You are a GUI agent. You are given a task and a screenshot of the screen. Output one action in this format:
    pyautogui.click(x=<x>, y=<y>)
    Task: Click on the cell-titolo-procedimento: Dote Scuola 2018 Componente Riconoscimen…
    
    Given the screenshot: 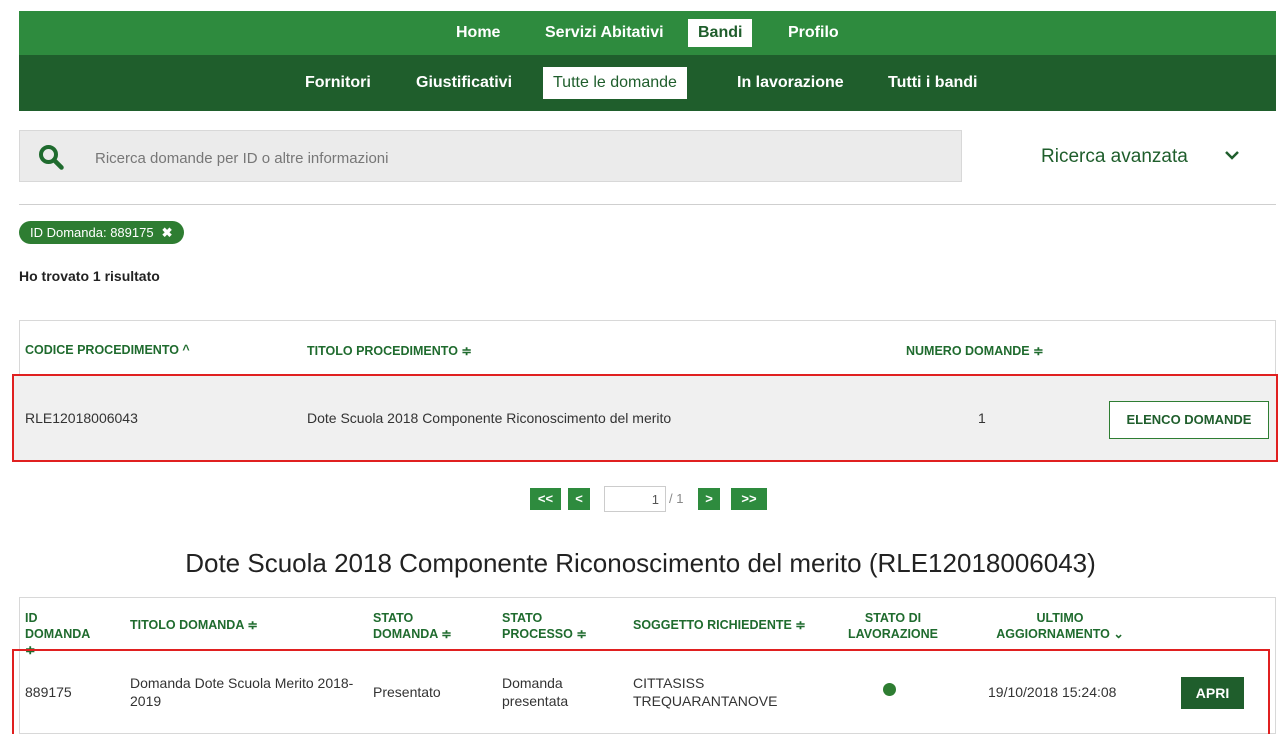 What is the action you would take?
    pyautogui.click(x=489, y=418)
    